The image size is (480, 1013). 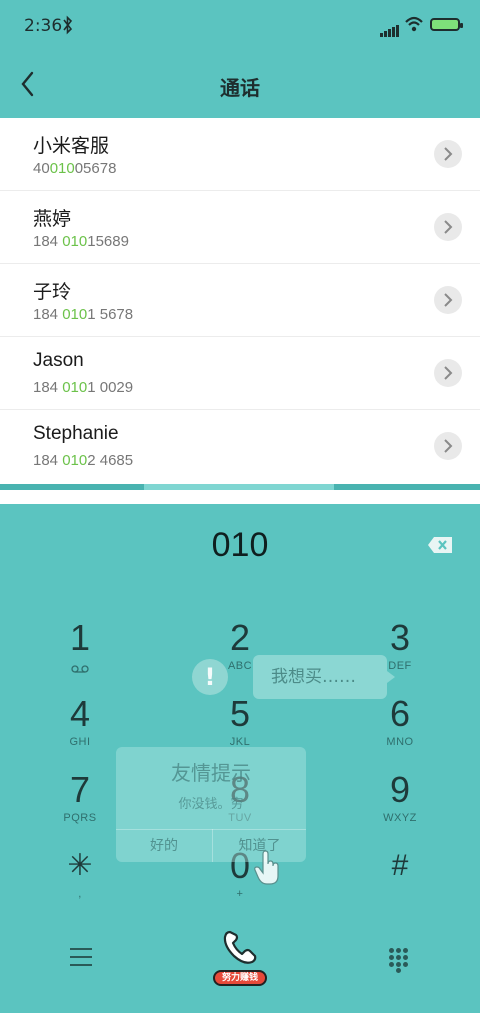 I want to click on menu-icon, so click(x=81, y=958).